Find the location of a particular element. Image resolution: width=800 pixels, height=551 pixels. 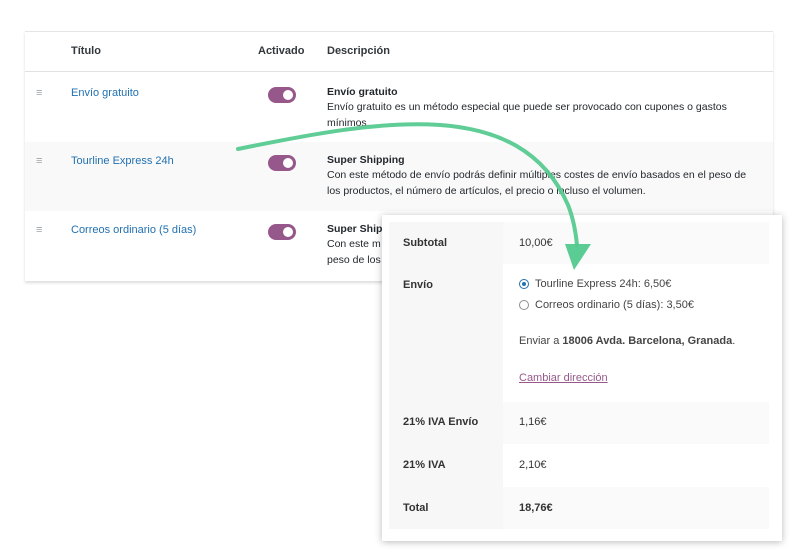

total-value: 18,76€ is located at coordinates (636, 508).